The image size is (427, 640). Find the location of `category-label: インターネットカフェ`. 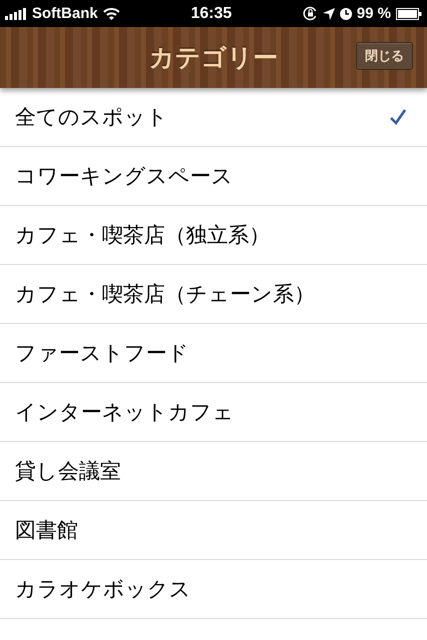

category-label: インターネットカフェ is located at coordinates (124, 412).